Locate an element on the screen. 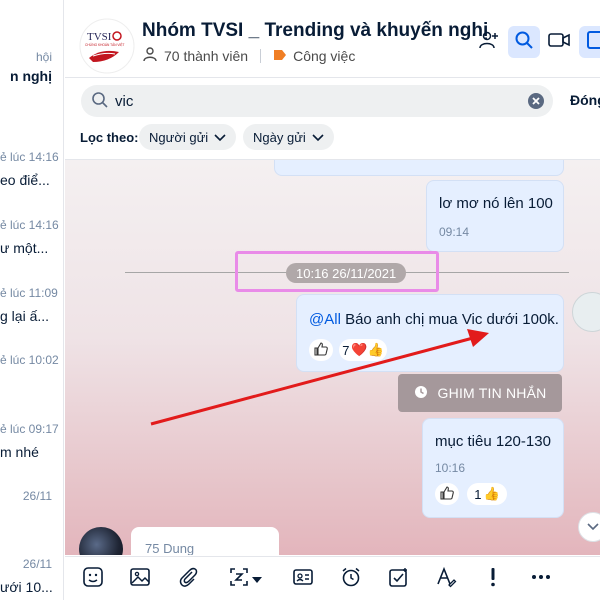  filter-sender-label: Người gửi is located at coordinates (179, 137).